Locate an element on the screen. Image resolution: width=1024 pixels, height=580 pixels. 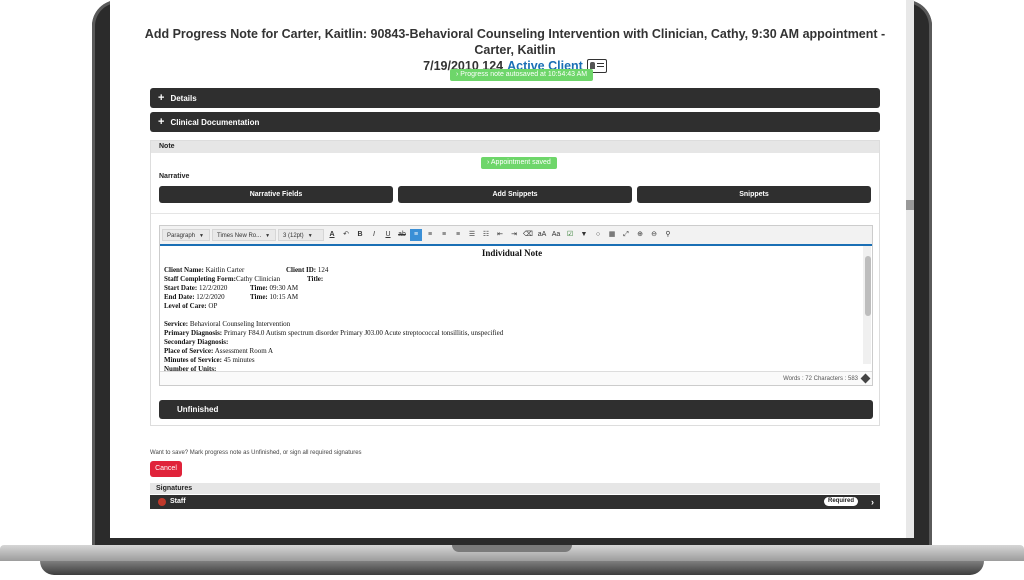
unfinished-status-bar: Unfinished is located at coordinates (516, 409).